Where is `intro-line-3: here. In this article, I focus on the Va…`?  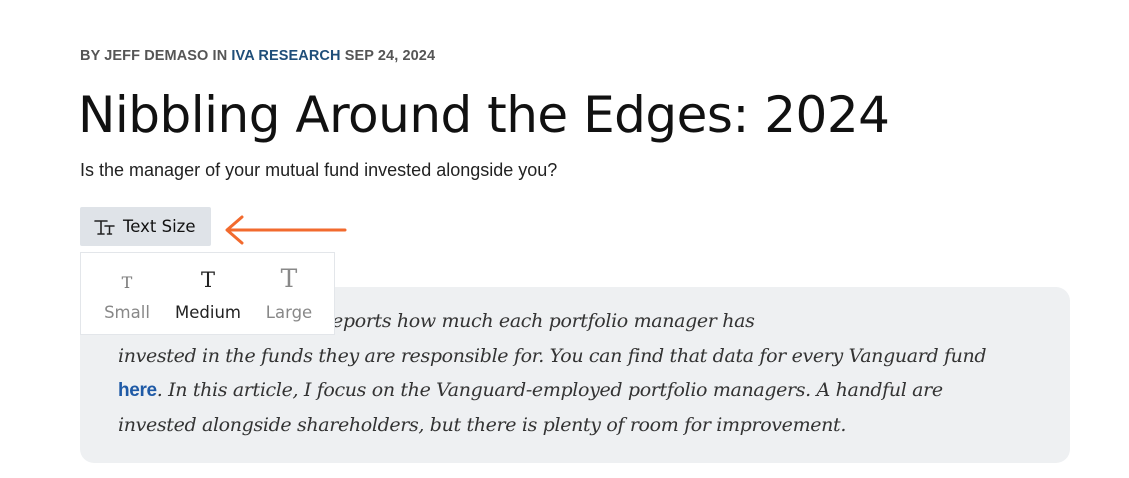
intro-line-3: here. In this article, I focus on the Va… is located at coordinates (530, 390).